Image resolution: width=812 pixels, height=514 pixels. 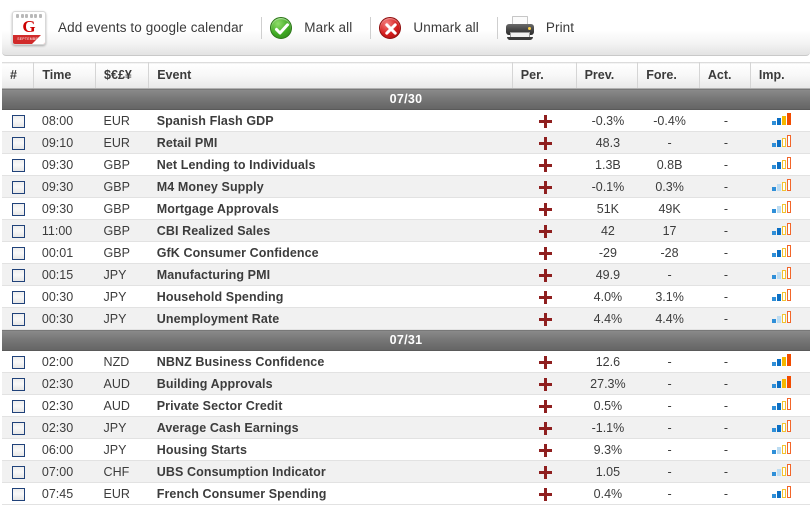 What do you see at coordinates (406, 208) in the screenshot?
I see `table-row: 09:30 GBP Mortgage Approvals 51K 49K -` at bounding box center [406, 208].